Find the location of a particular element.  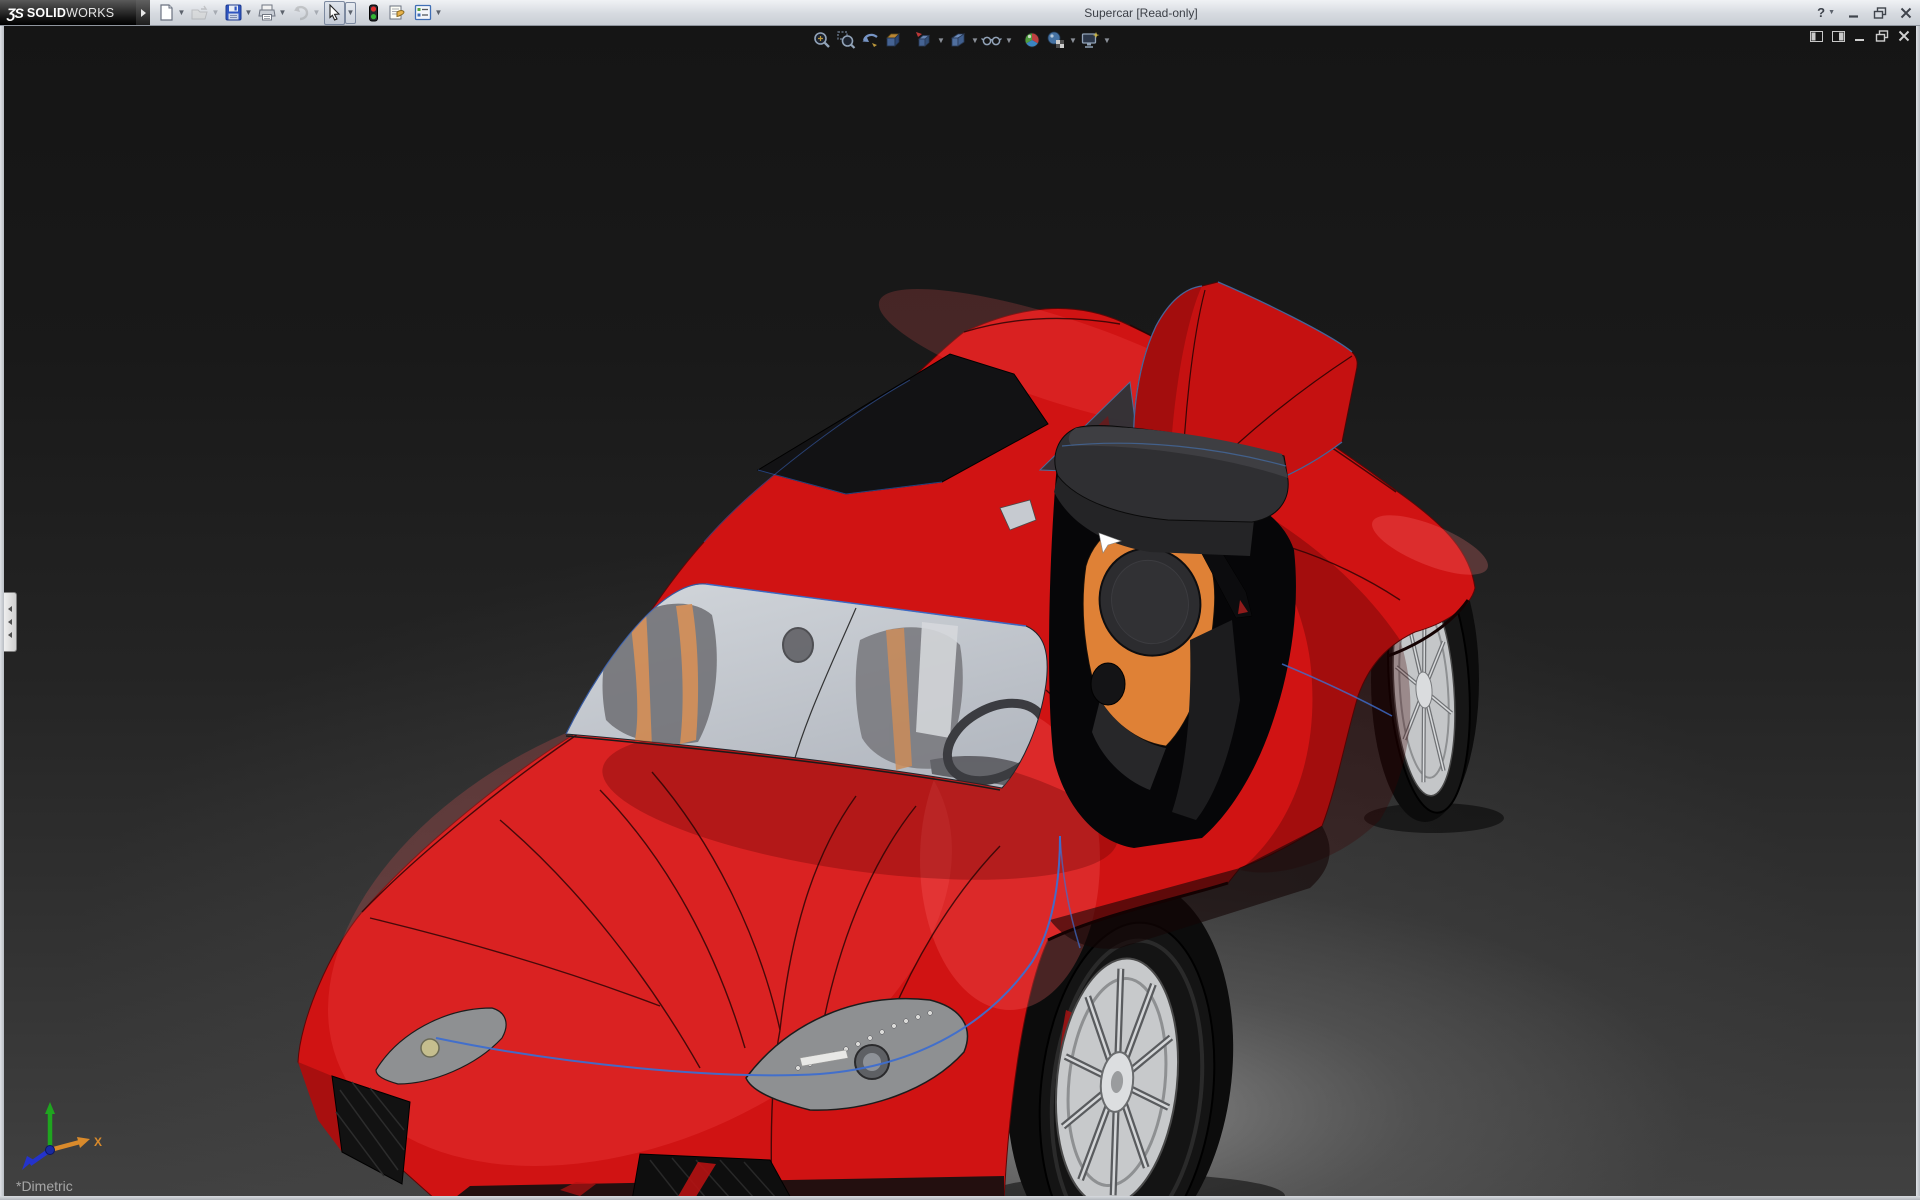

hide-show-items-button is located at coordinates (992, 40).